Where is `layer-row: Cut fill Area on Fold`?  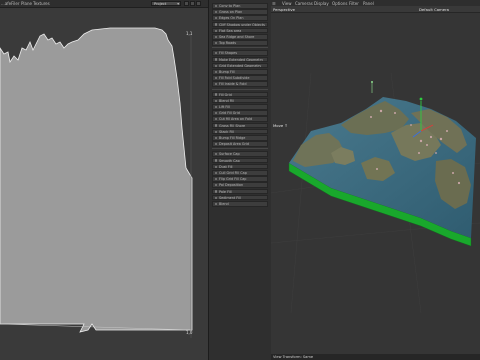
layer-row: Cut fill Area on Fold is located at coordinates (240, 119).